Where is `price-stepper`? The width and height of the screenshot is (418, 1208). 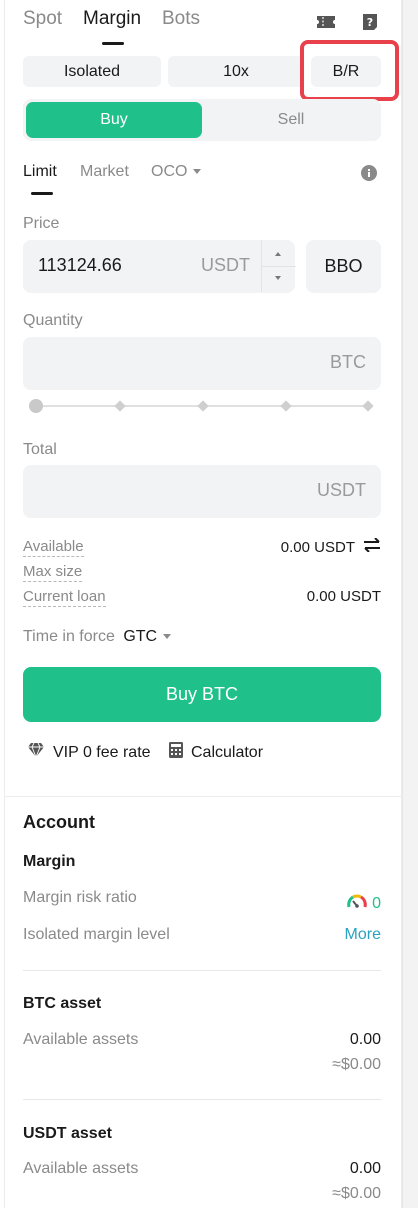
price-stepper is located at coordinates (278, 266).